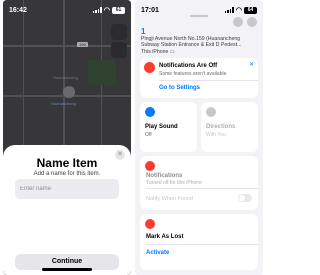 This screenshot has height=275, width=320. I want to click on directions-icon, so click(211, 112).